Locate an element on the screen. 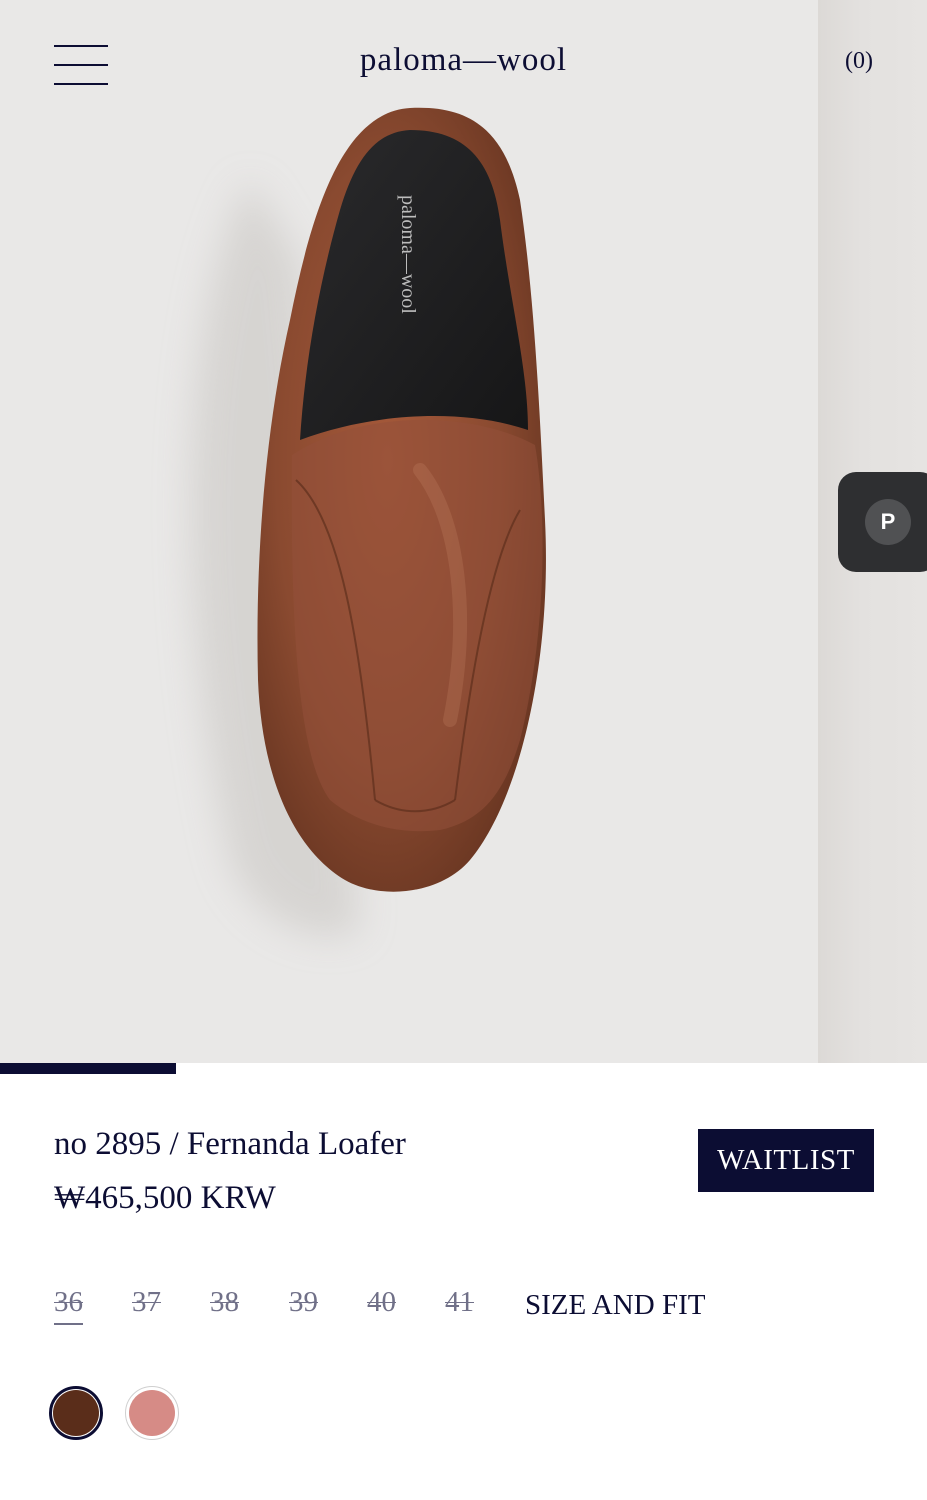 Image resolution: width=927 pixels, height=1500 pixels. waitlist-button: WAITLIST is located at coordinates (786, 1160).